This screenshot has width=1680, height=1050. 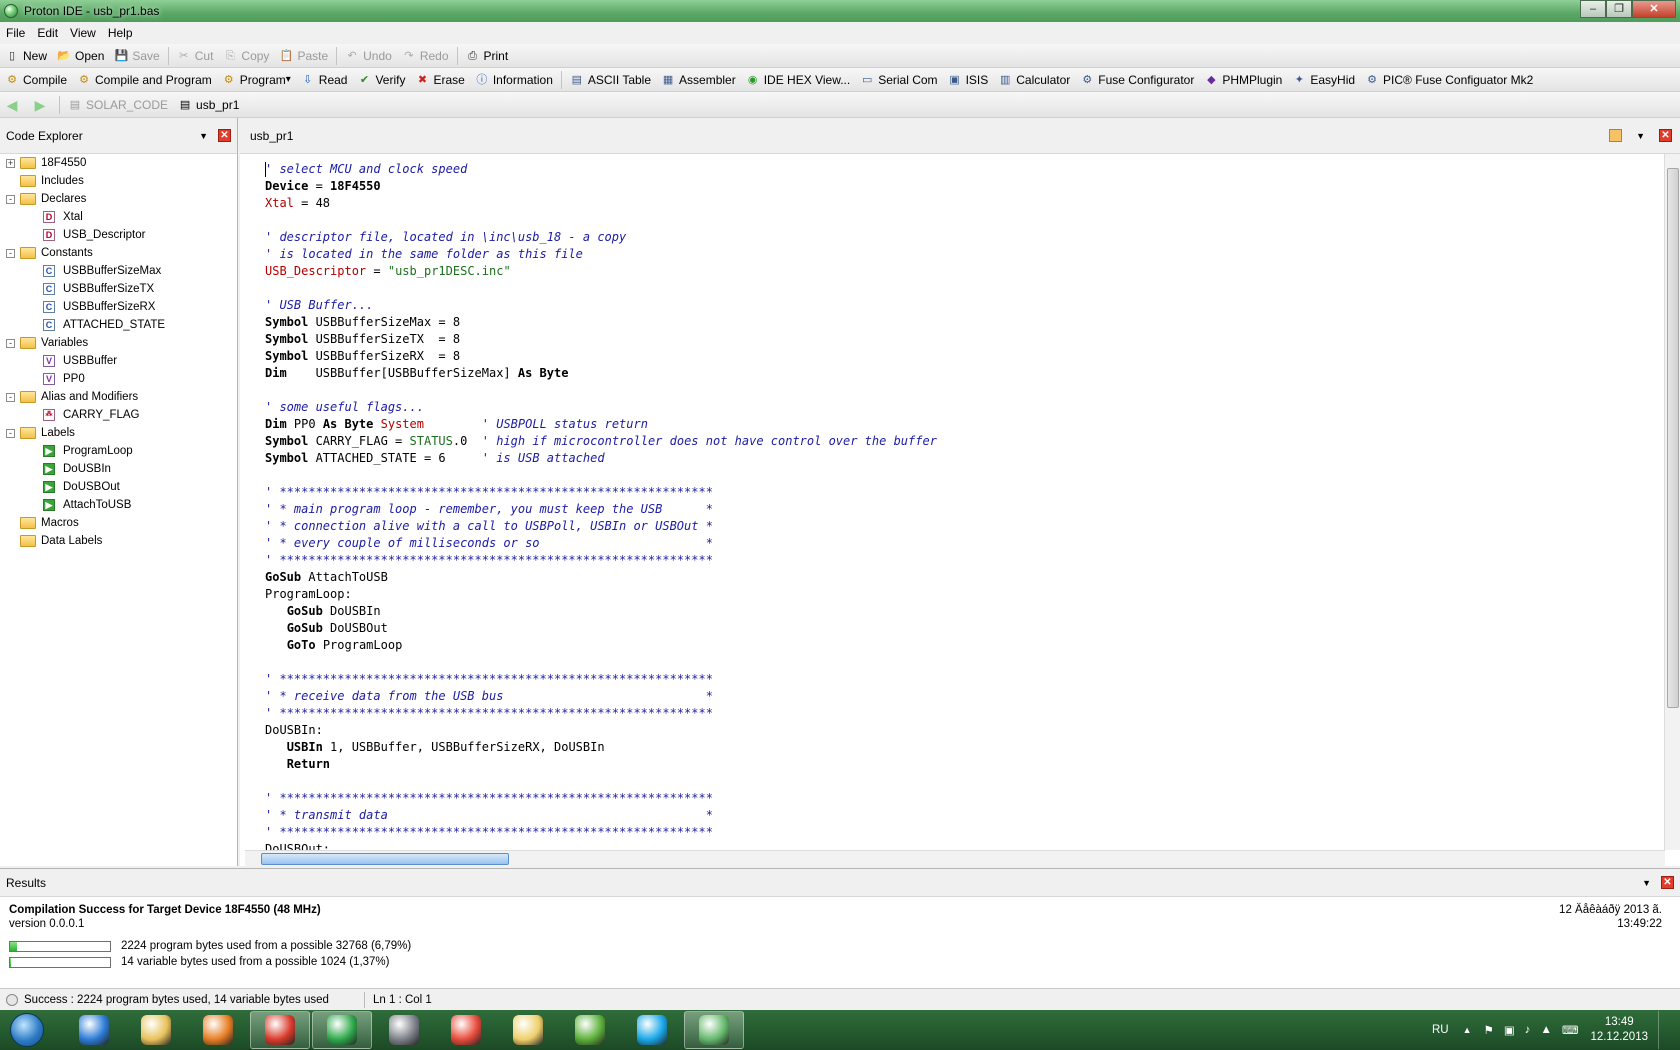 I want to click on tree-item-constants: - Constants, so click(x=118, y=253).